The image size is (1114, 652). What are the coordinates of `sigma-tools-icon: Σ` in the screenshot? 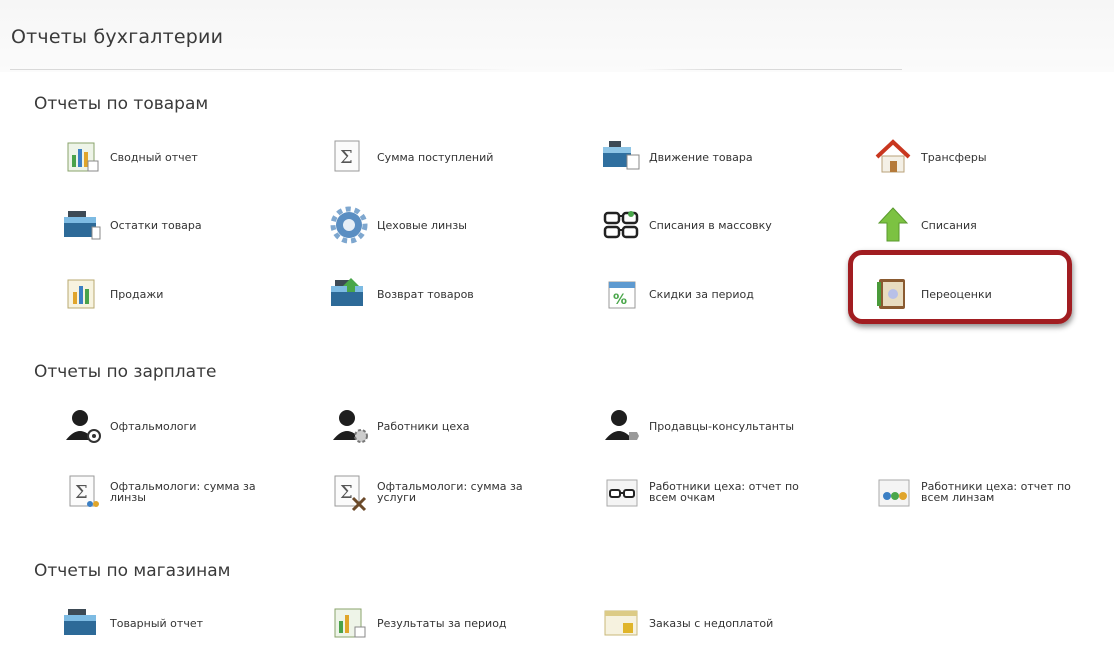 It's located at (350, 492).